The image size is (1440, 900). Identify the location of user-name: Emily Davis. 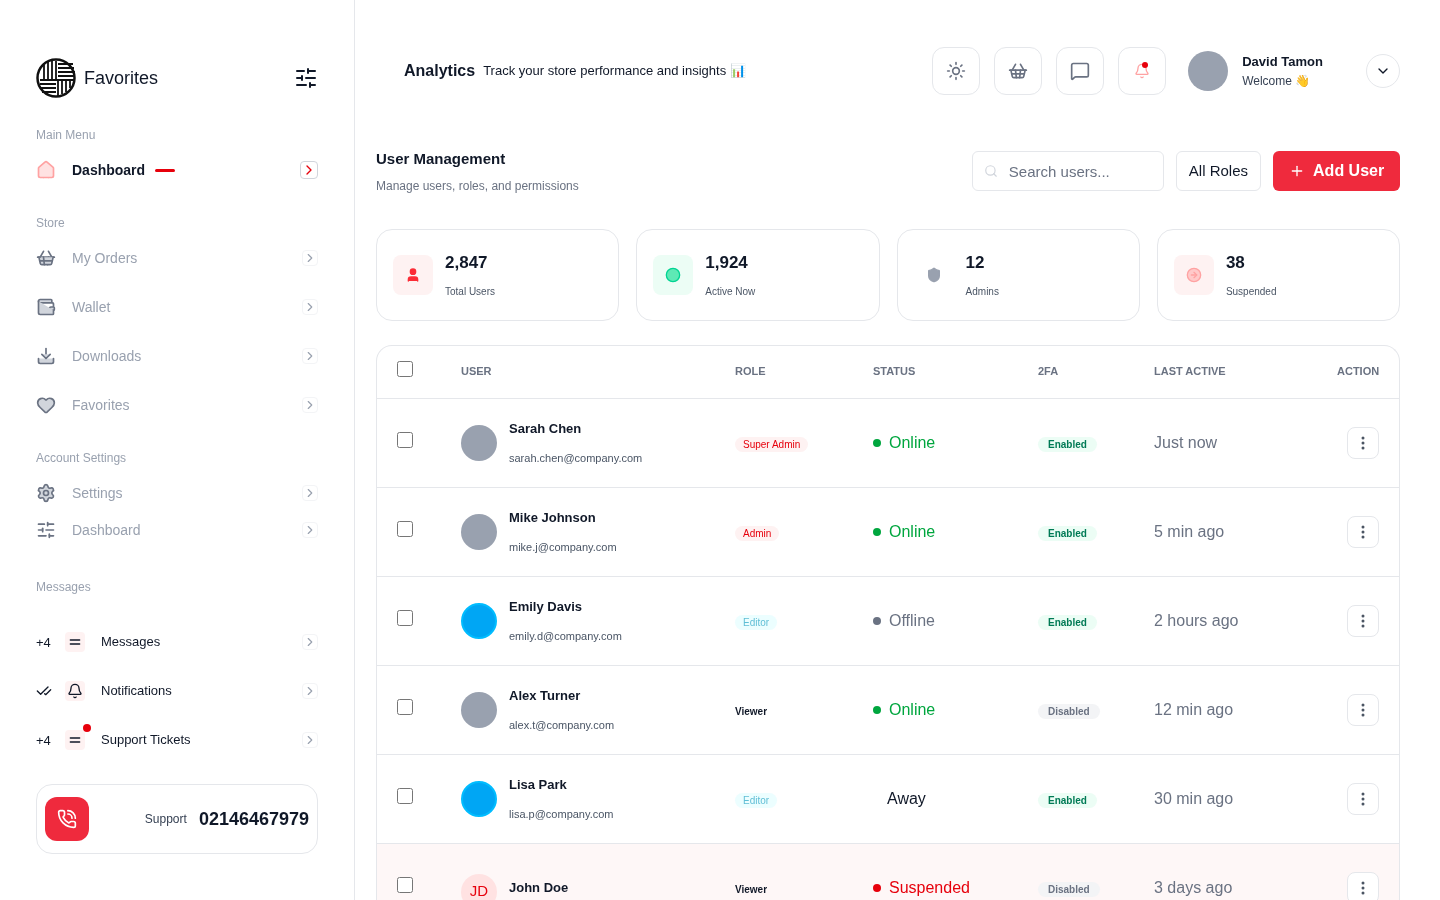
(546, 606).